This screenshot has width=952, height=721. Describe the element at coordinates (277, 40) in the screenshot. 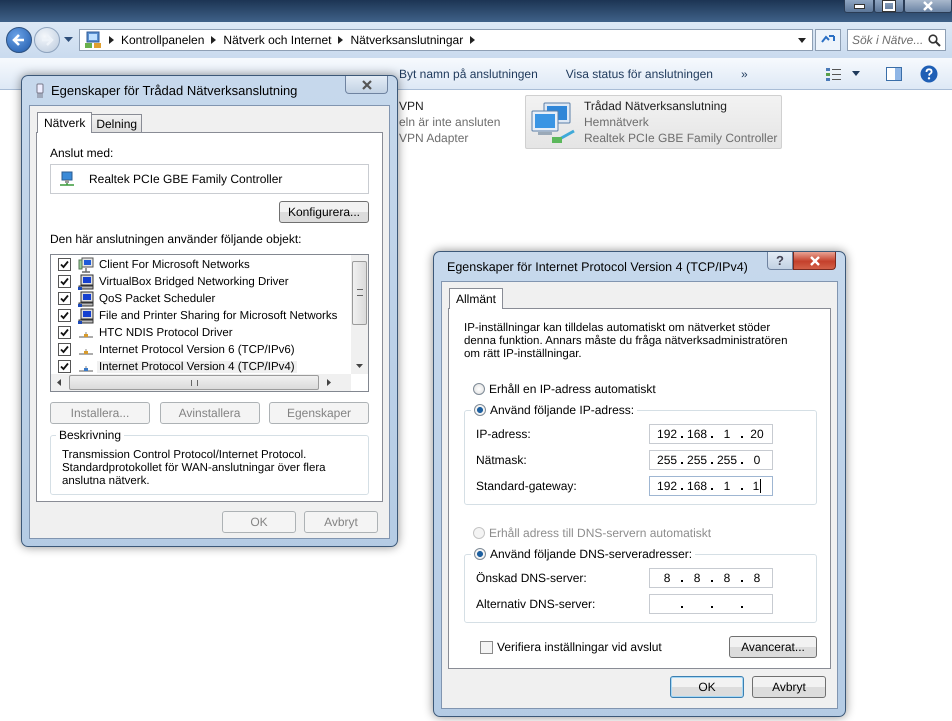

I see `breadcrumb-item: Nätverk och Internet` at that location.